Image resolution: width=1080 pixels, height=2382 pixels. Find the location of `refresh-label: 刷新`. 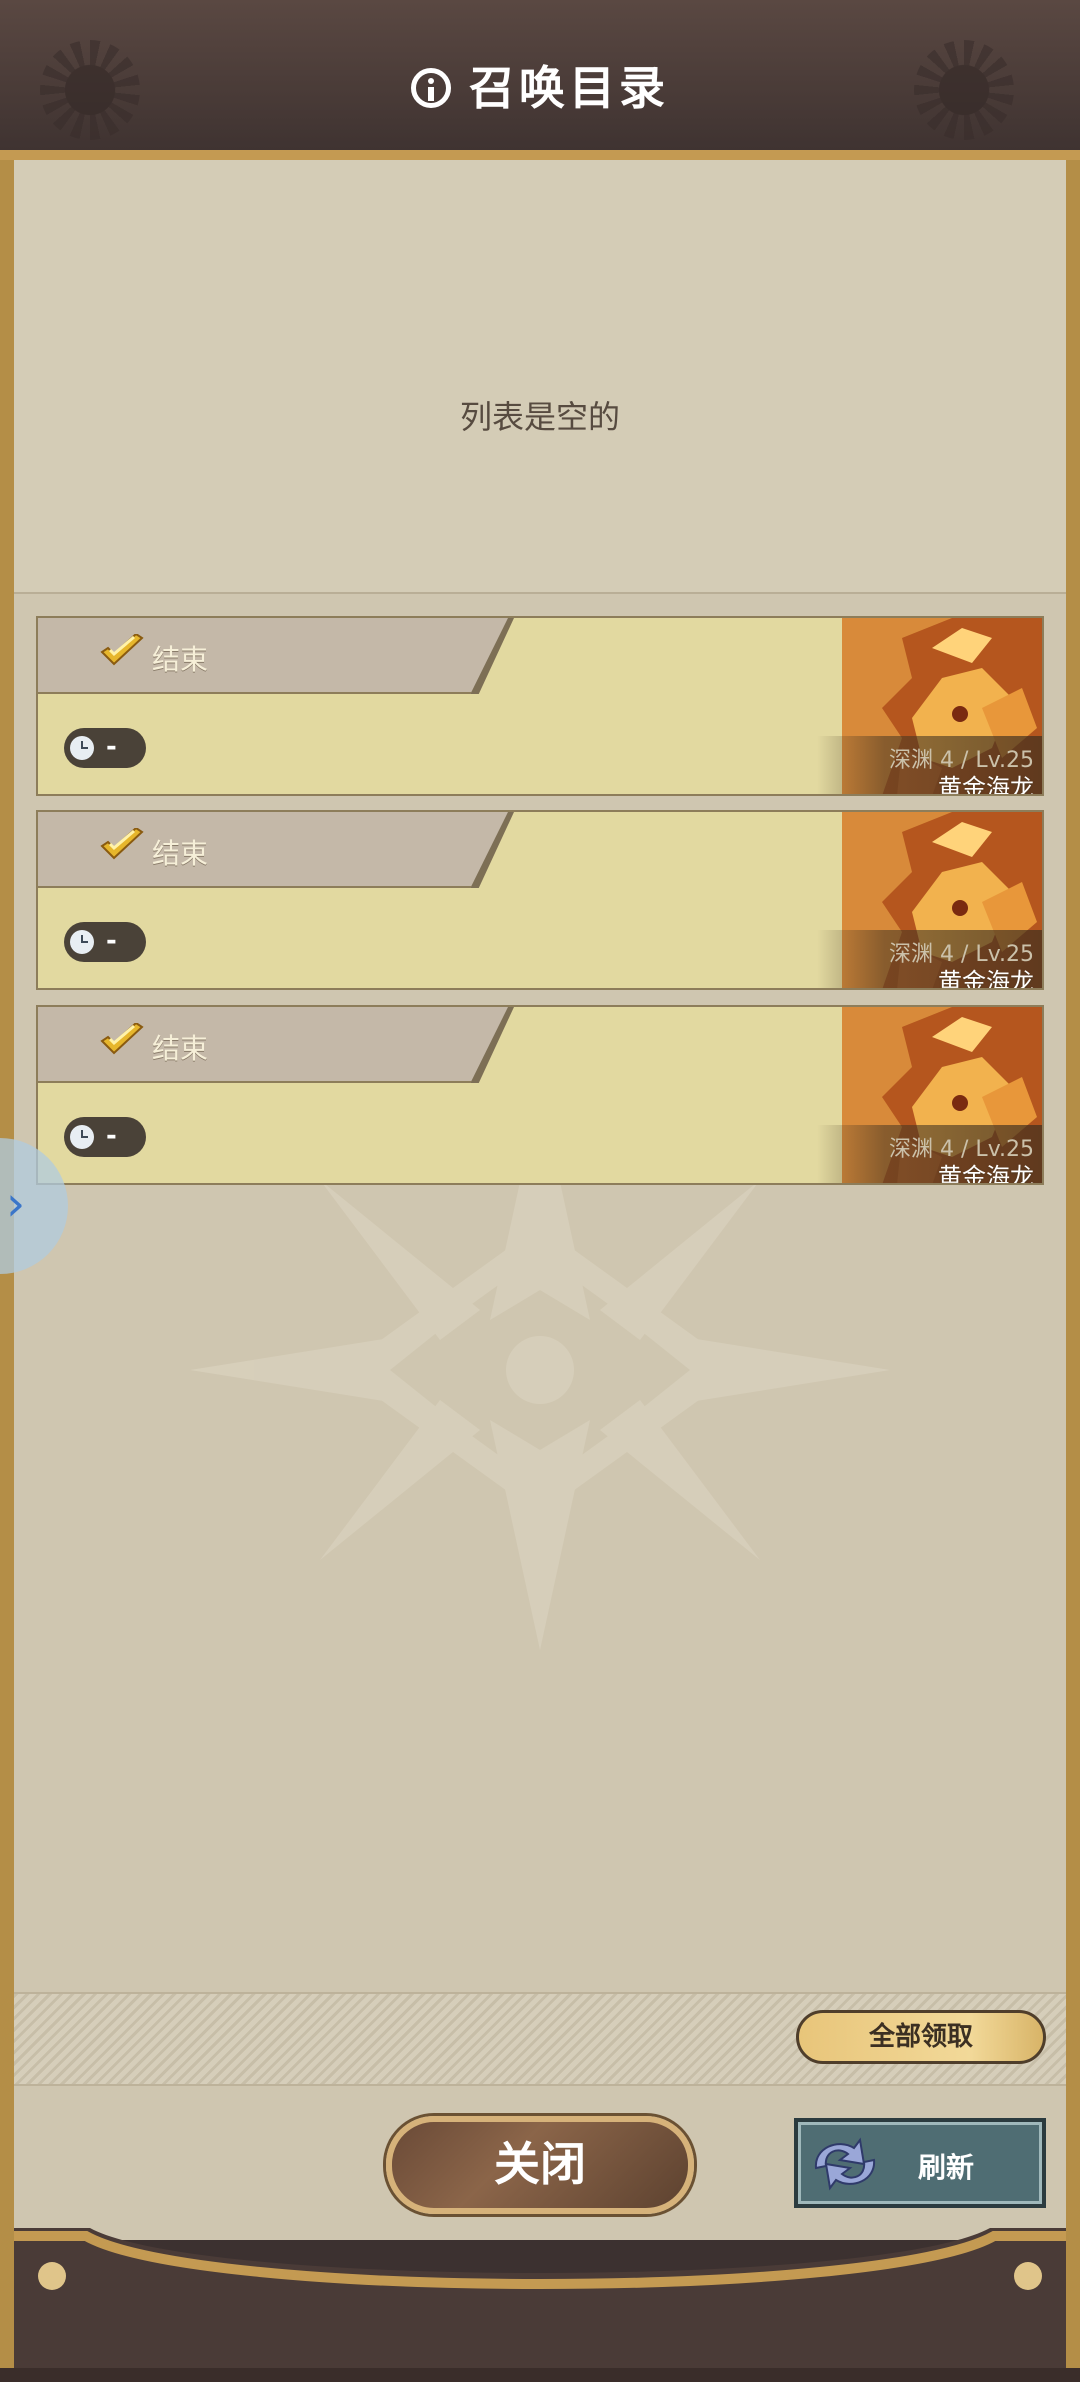

refresh-label: 刷新 is located at coordinates (946, 2167).